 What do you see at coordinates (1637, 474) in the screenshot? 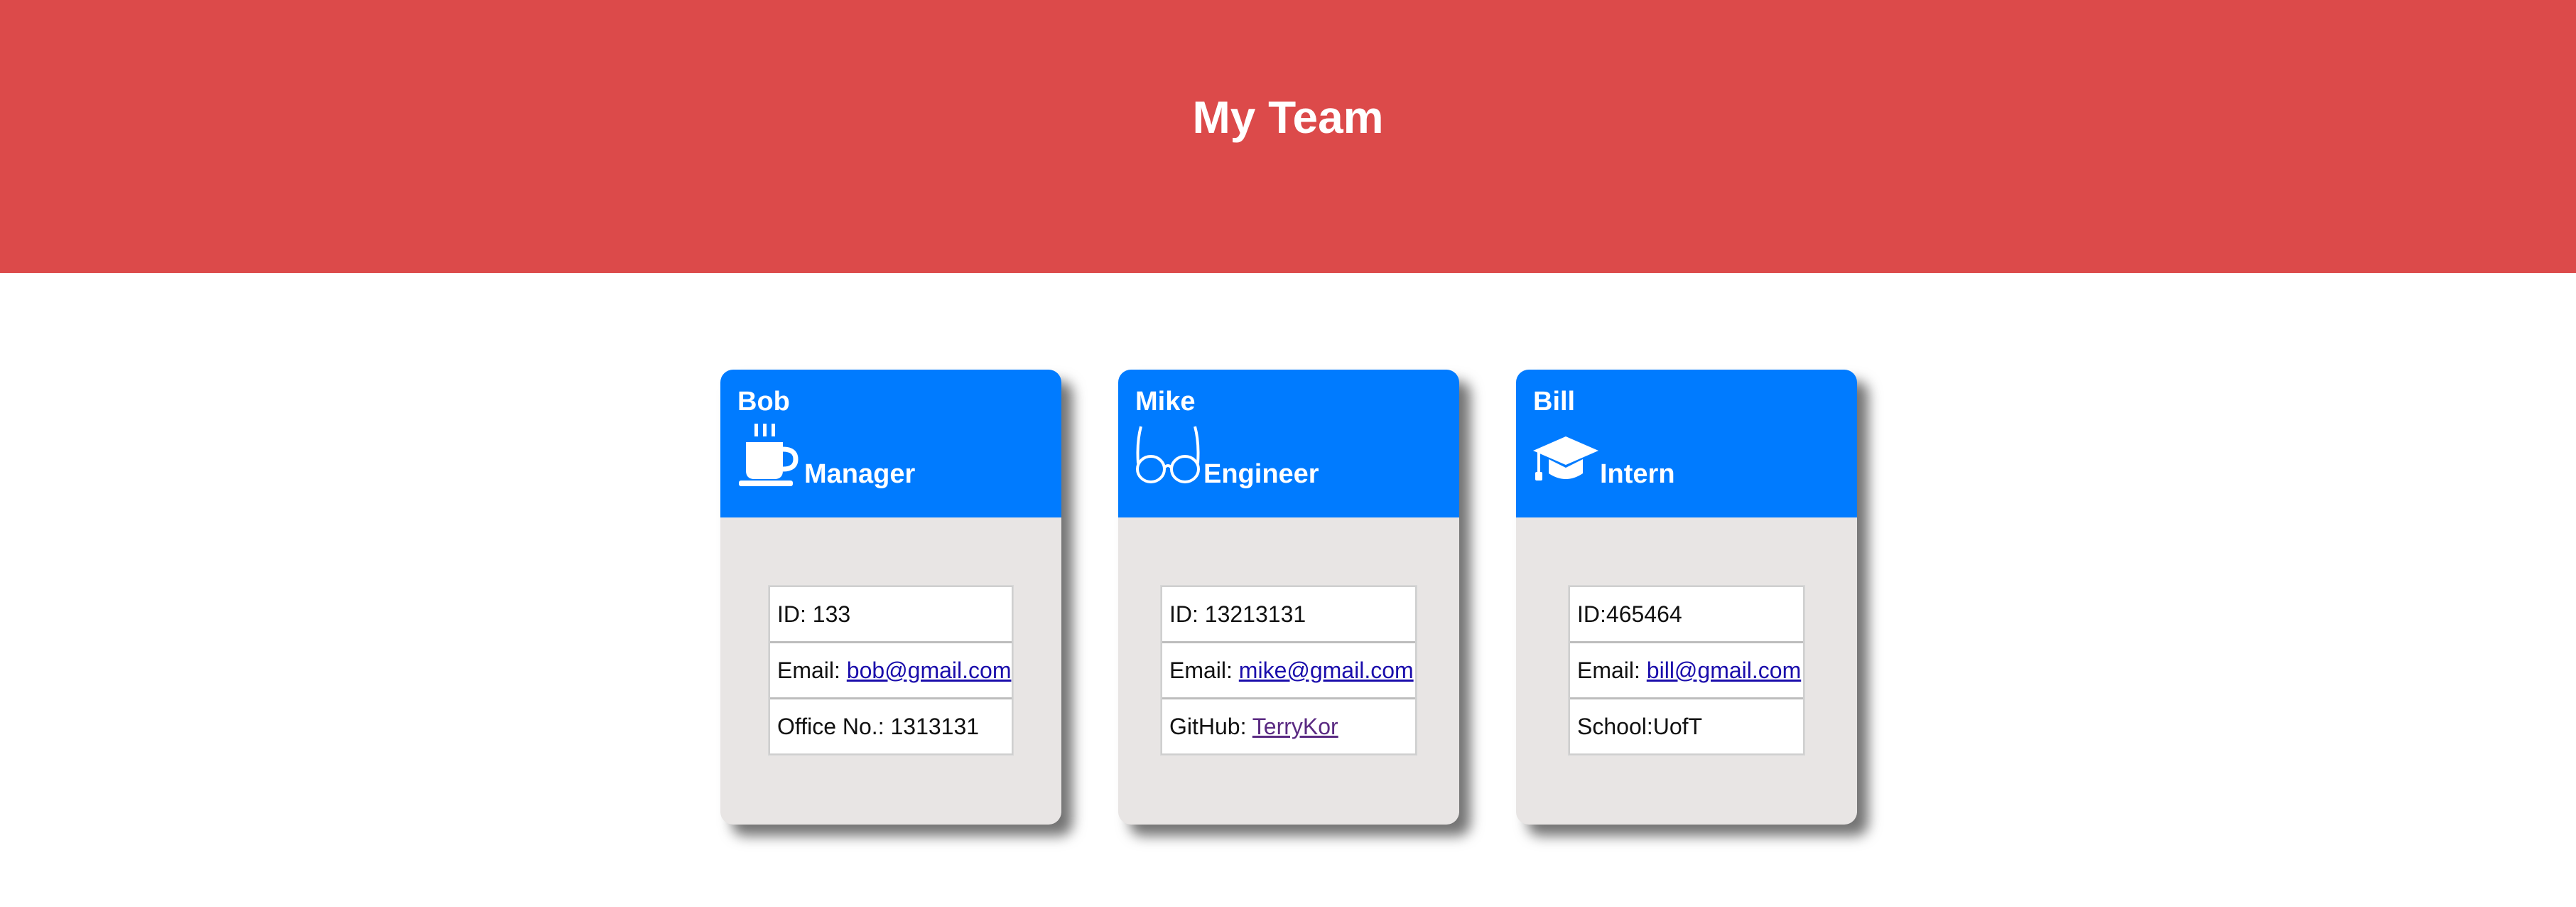
I see `employee-role: Intern` at bounding box center [1637, 474].